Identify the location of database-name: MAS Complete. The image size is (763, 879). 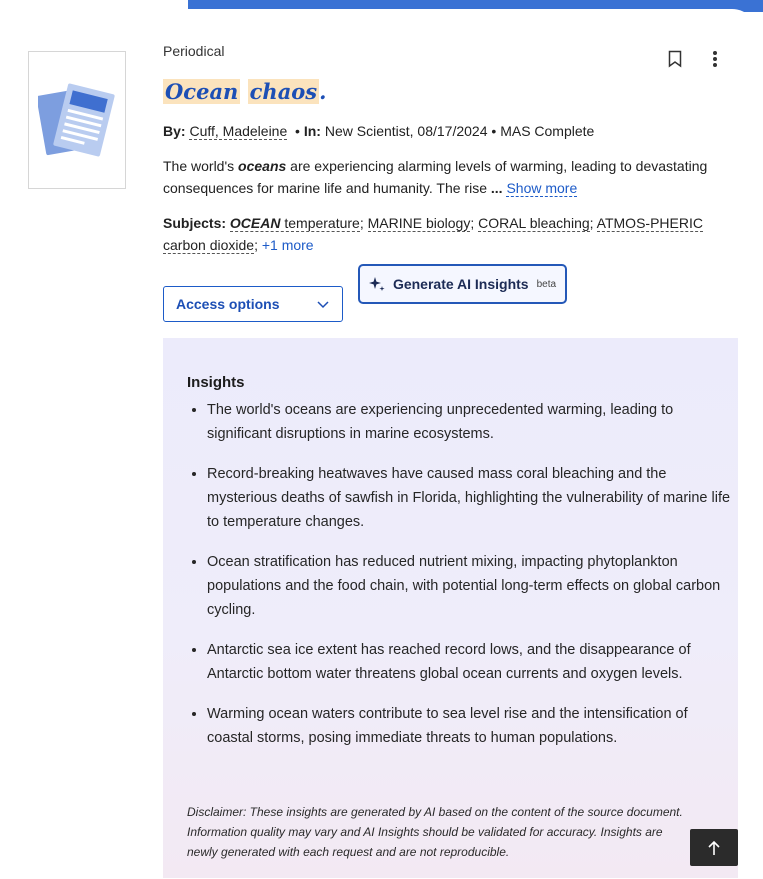
(547, 131).